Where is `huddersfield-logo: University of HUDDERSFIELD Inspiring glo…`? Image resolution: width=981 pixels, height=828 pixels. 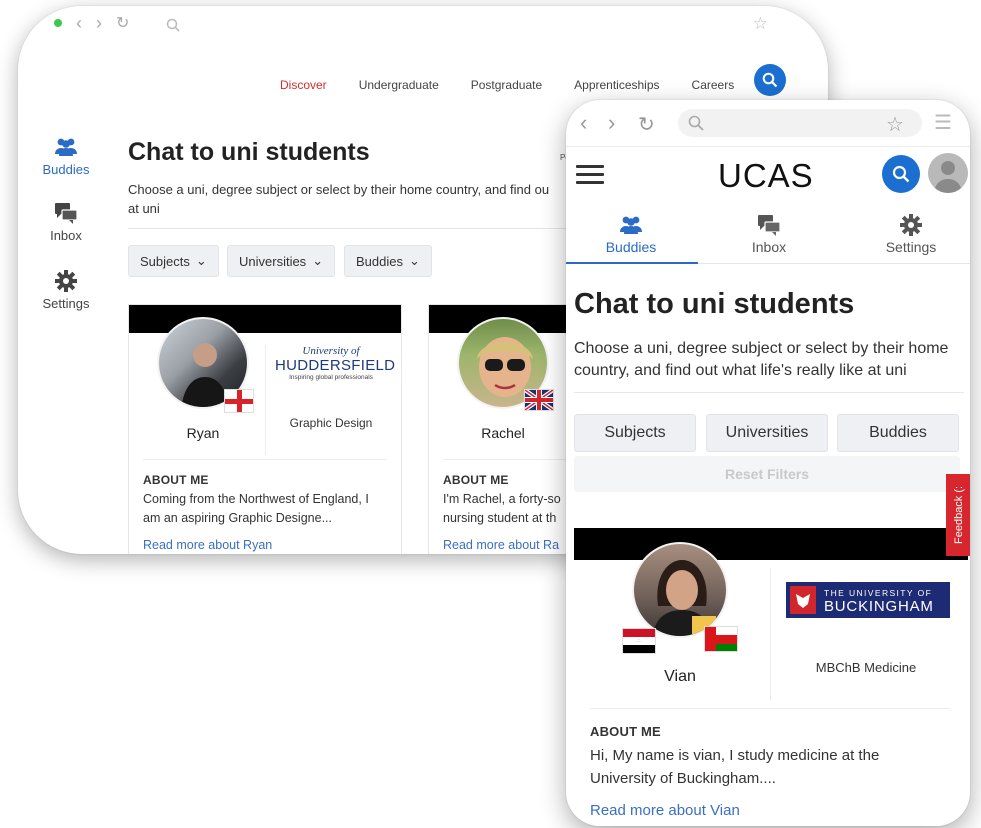
huddersfield-logo: University of HUDDERSFIELD Inspiring glo… is located at coordinates (335, 363).